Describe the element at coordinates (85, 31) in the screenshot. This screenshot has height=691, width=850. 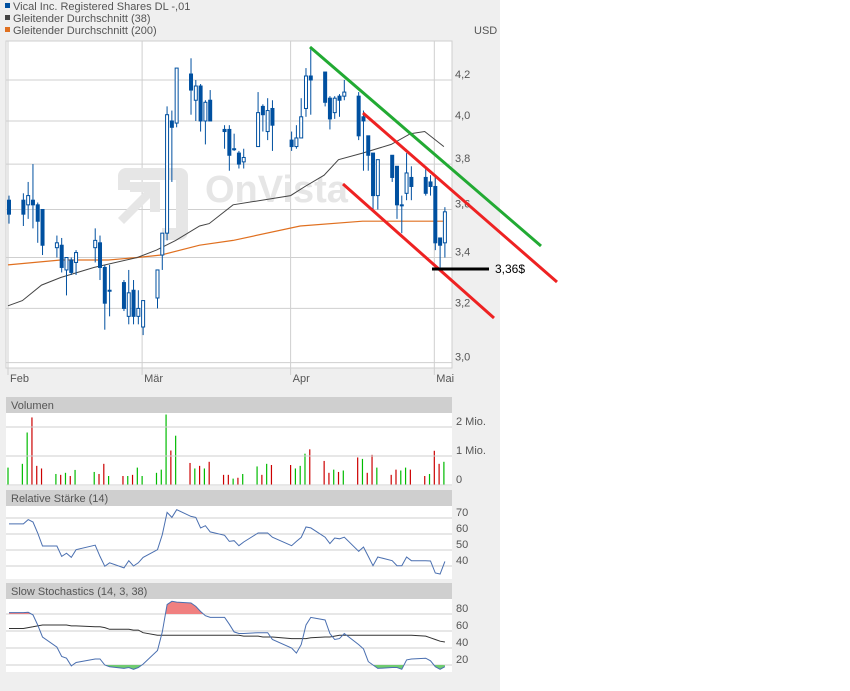
I see `legend-ma200: Gleitender Durchschnitt (200)` at that location.